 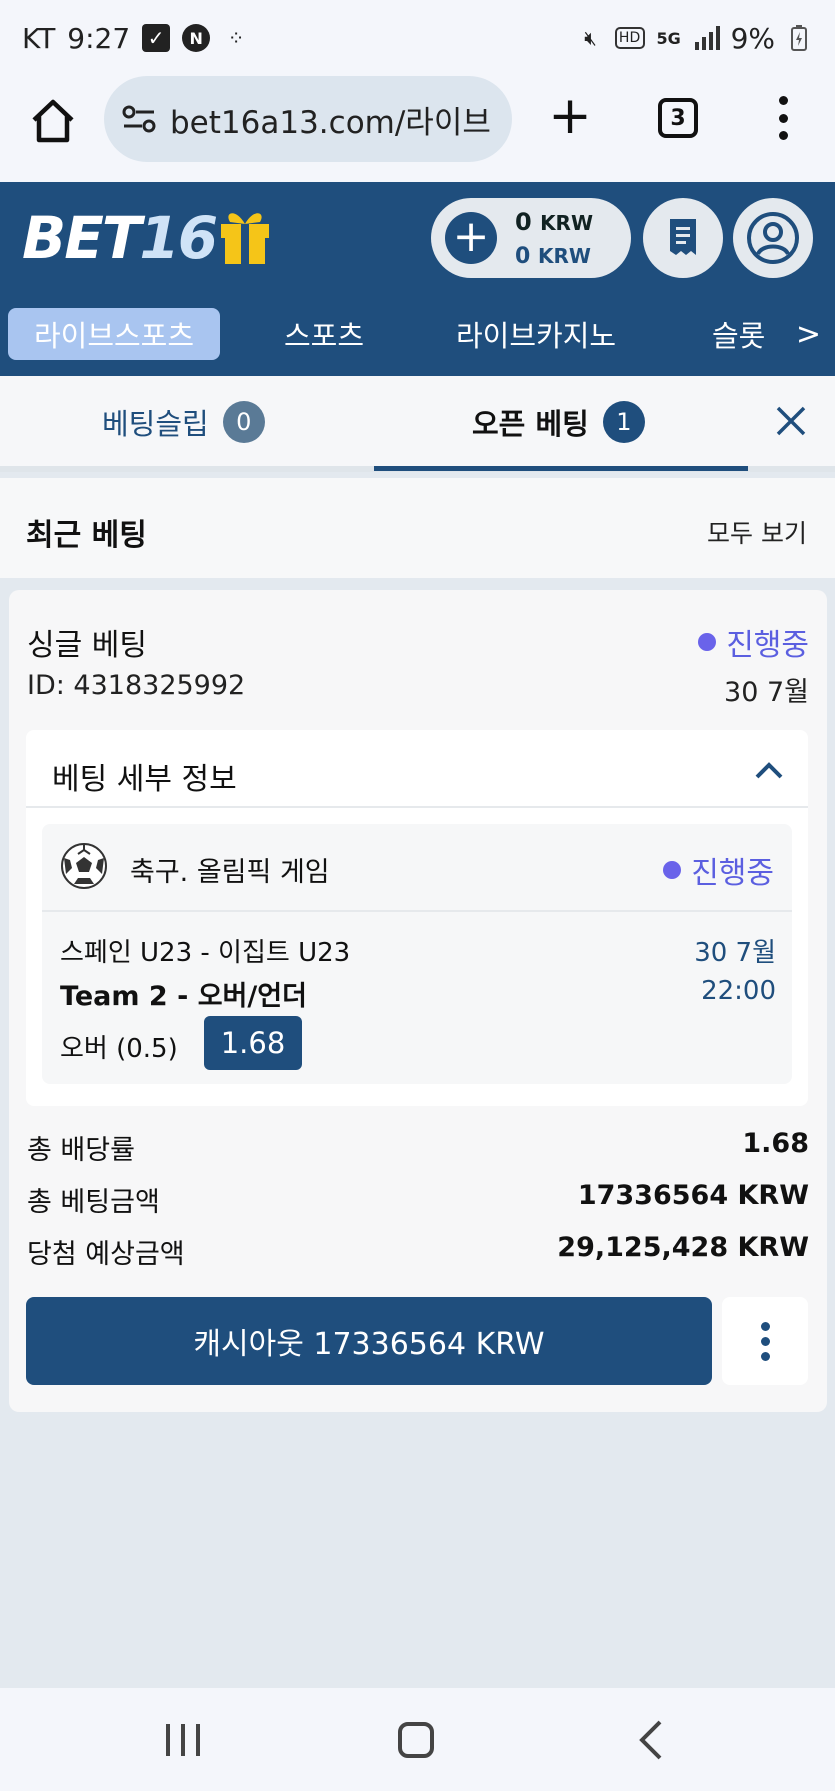 I want to click on main-nav: 라이브스포츠 스포츠 라이브카지노 슬롯 >, so click(x=417, y=335).